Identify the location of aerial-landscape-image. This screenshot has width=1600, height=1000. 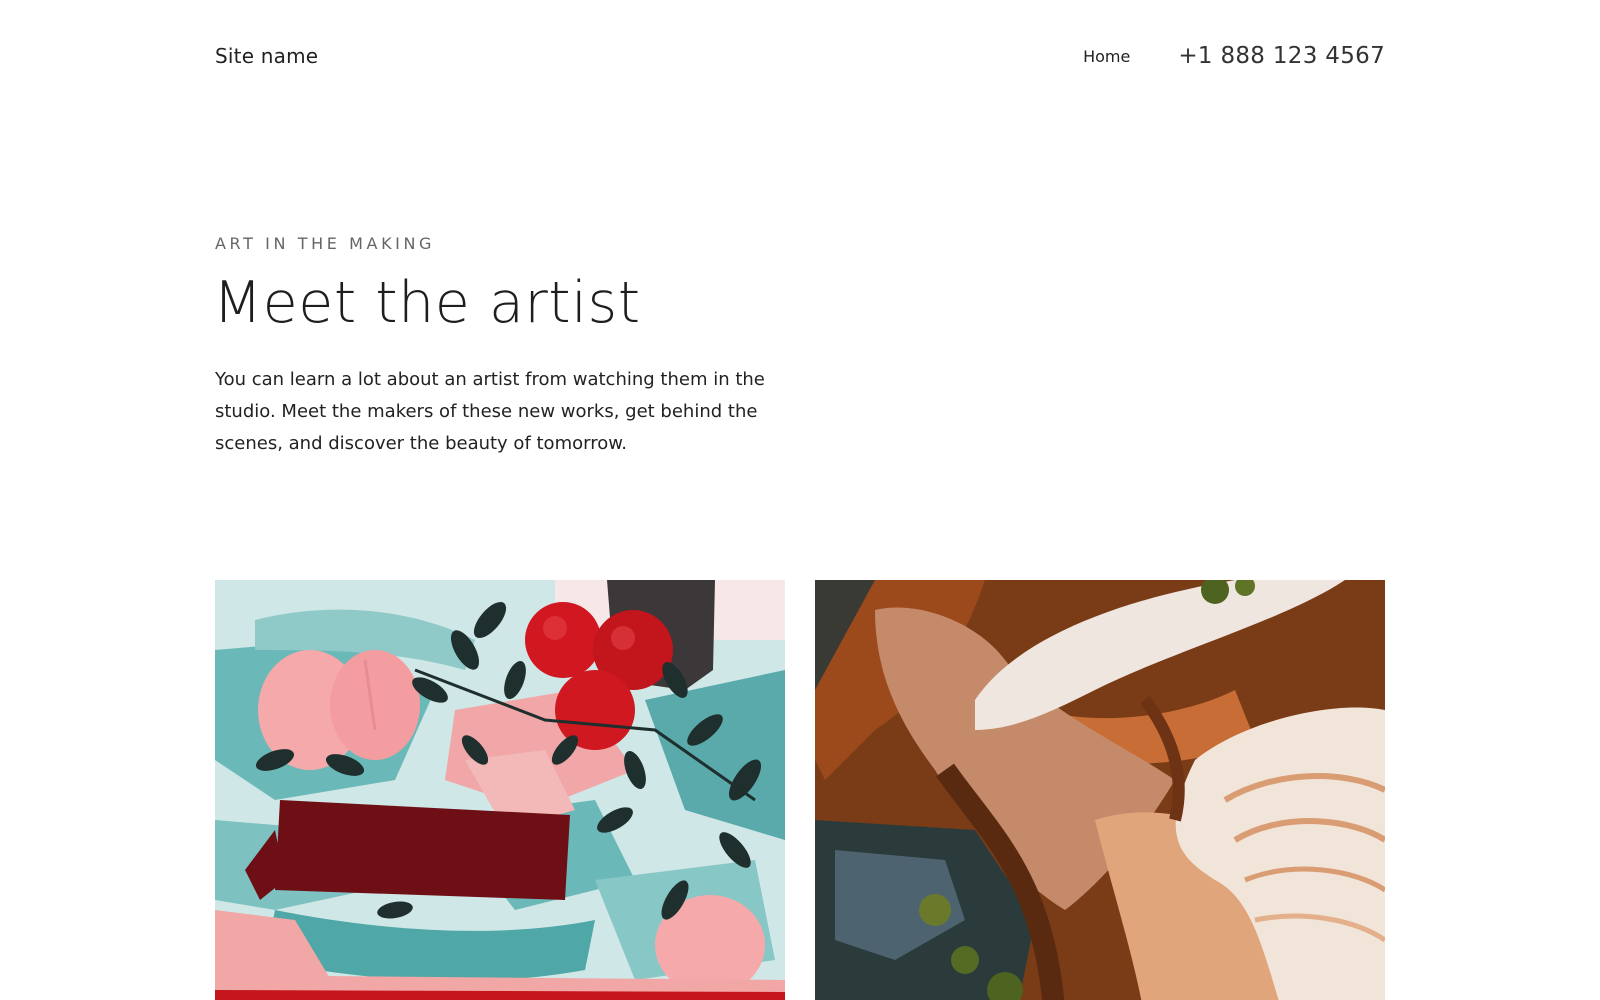
(1100, 790).